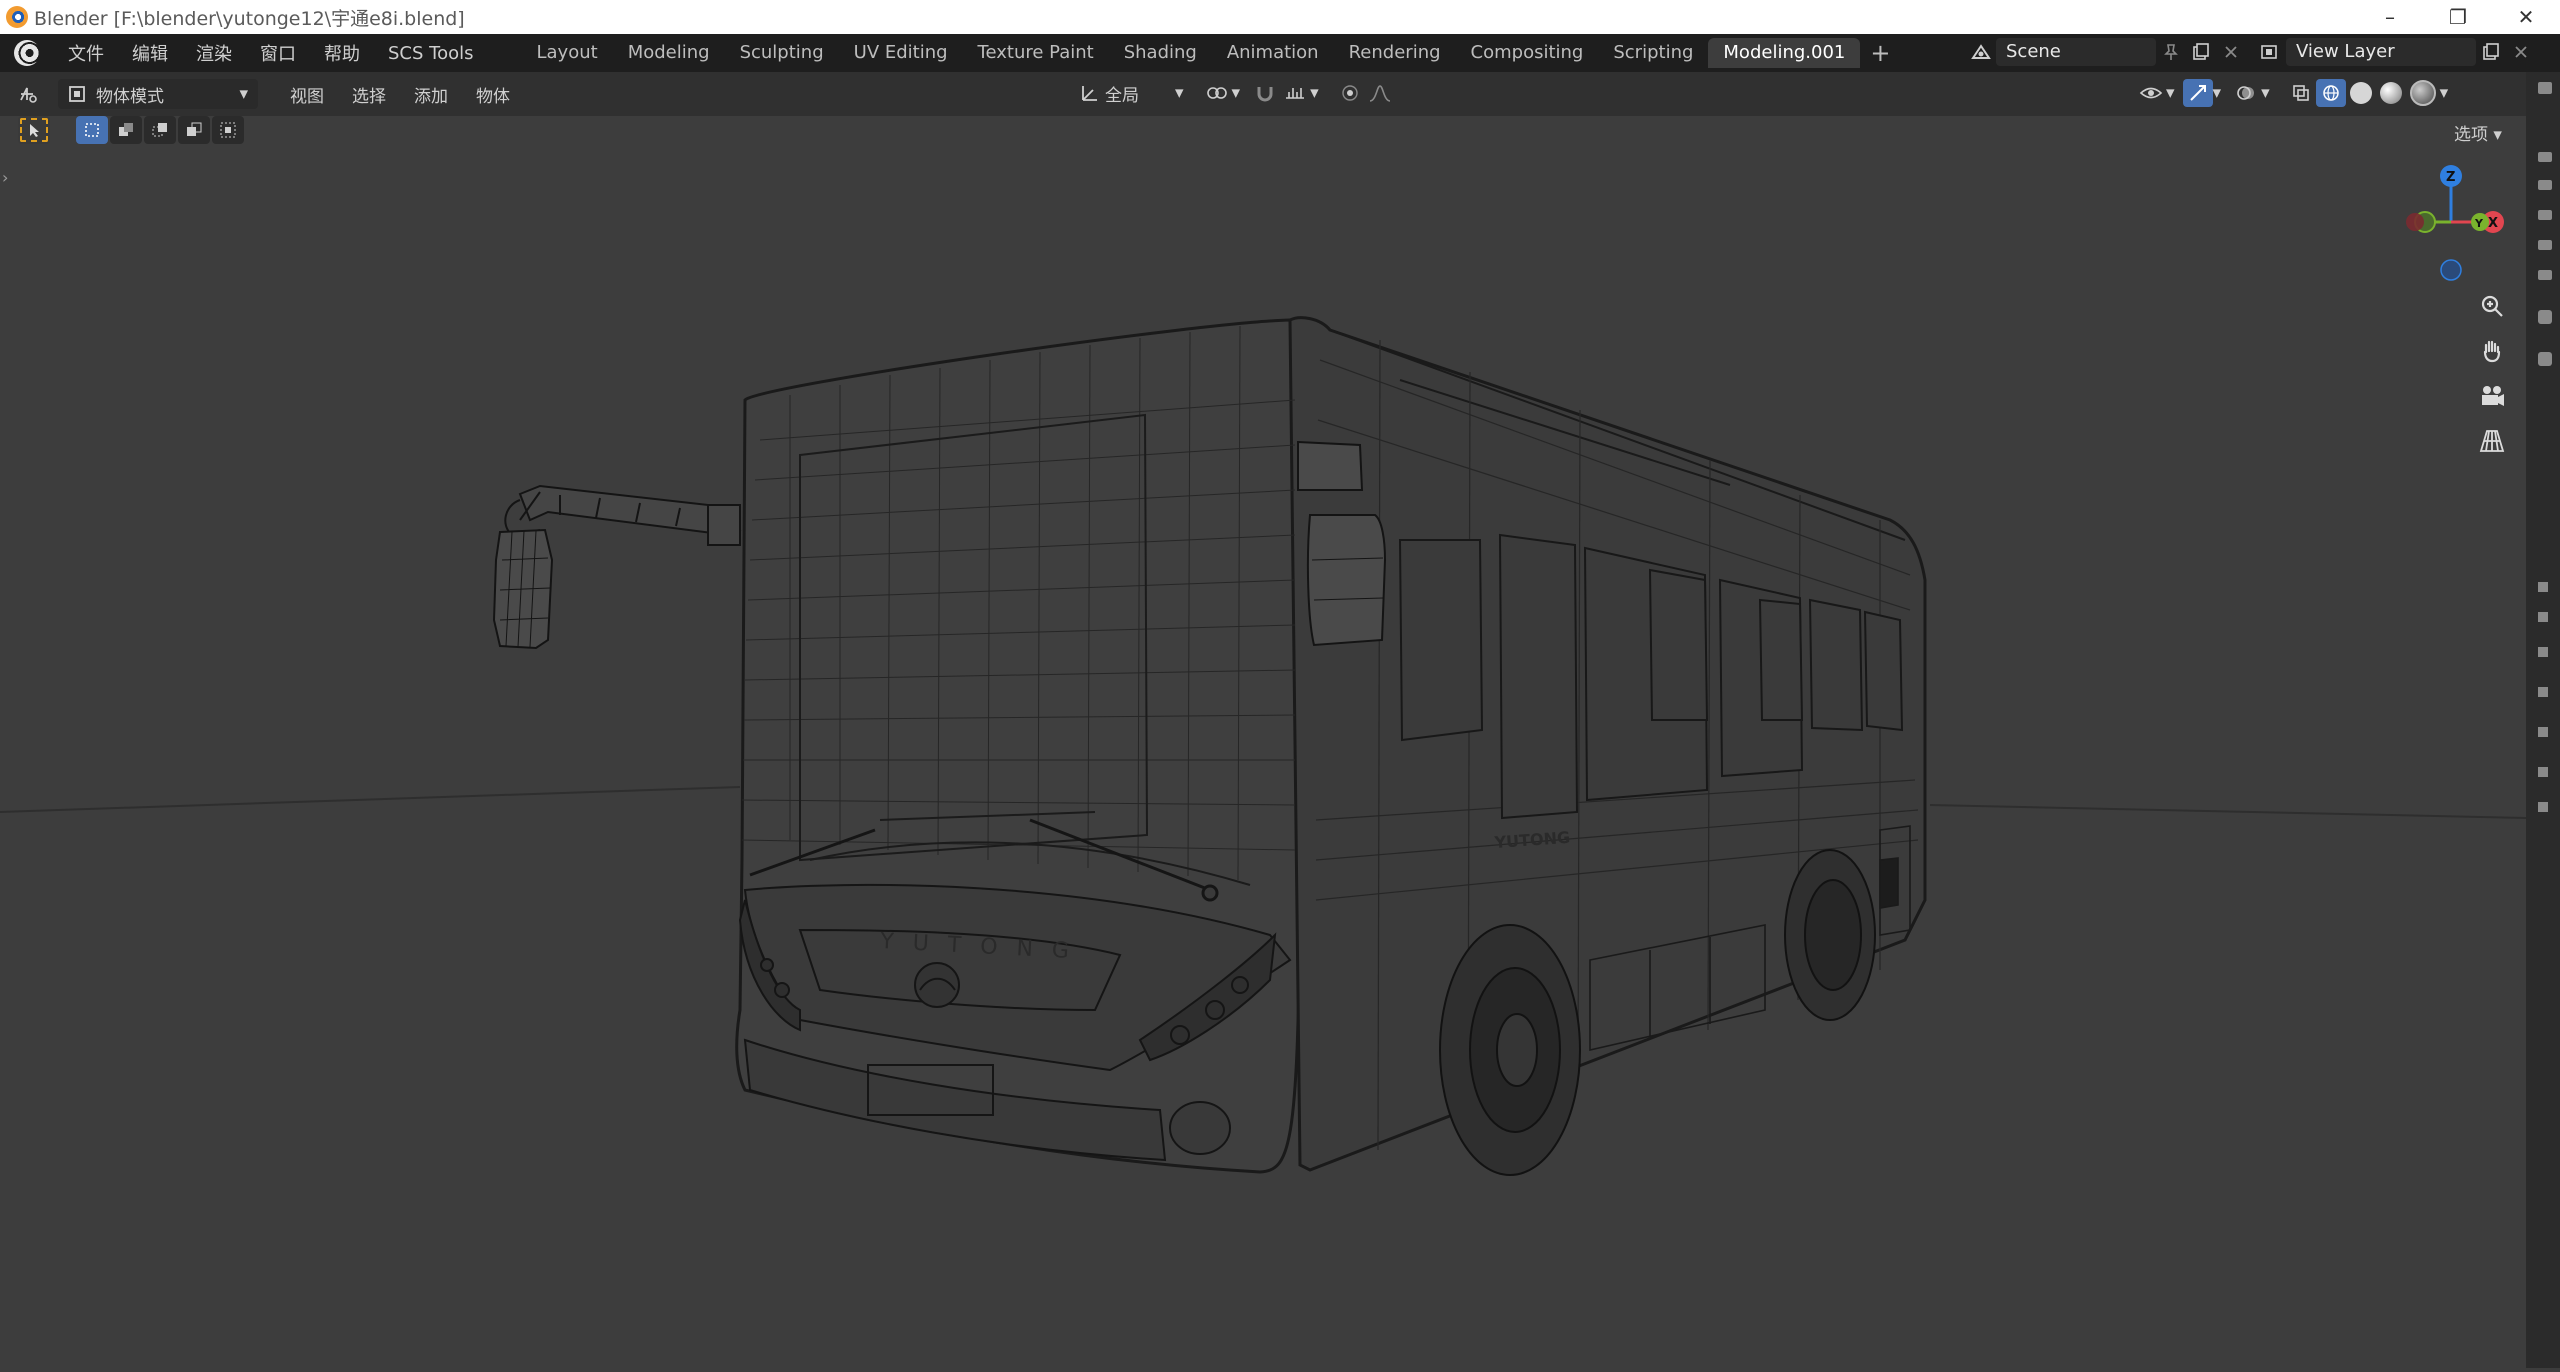 Image resolution: width=2560 pixels, height=1372 pixels. Describe the element at coordinates (2450, 223) in the screenshot. I see `navigation-gizmo: Z X Y` at that location.